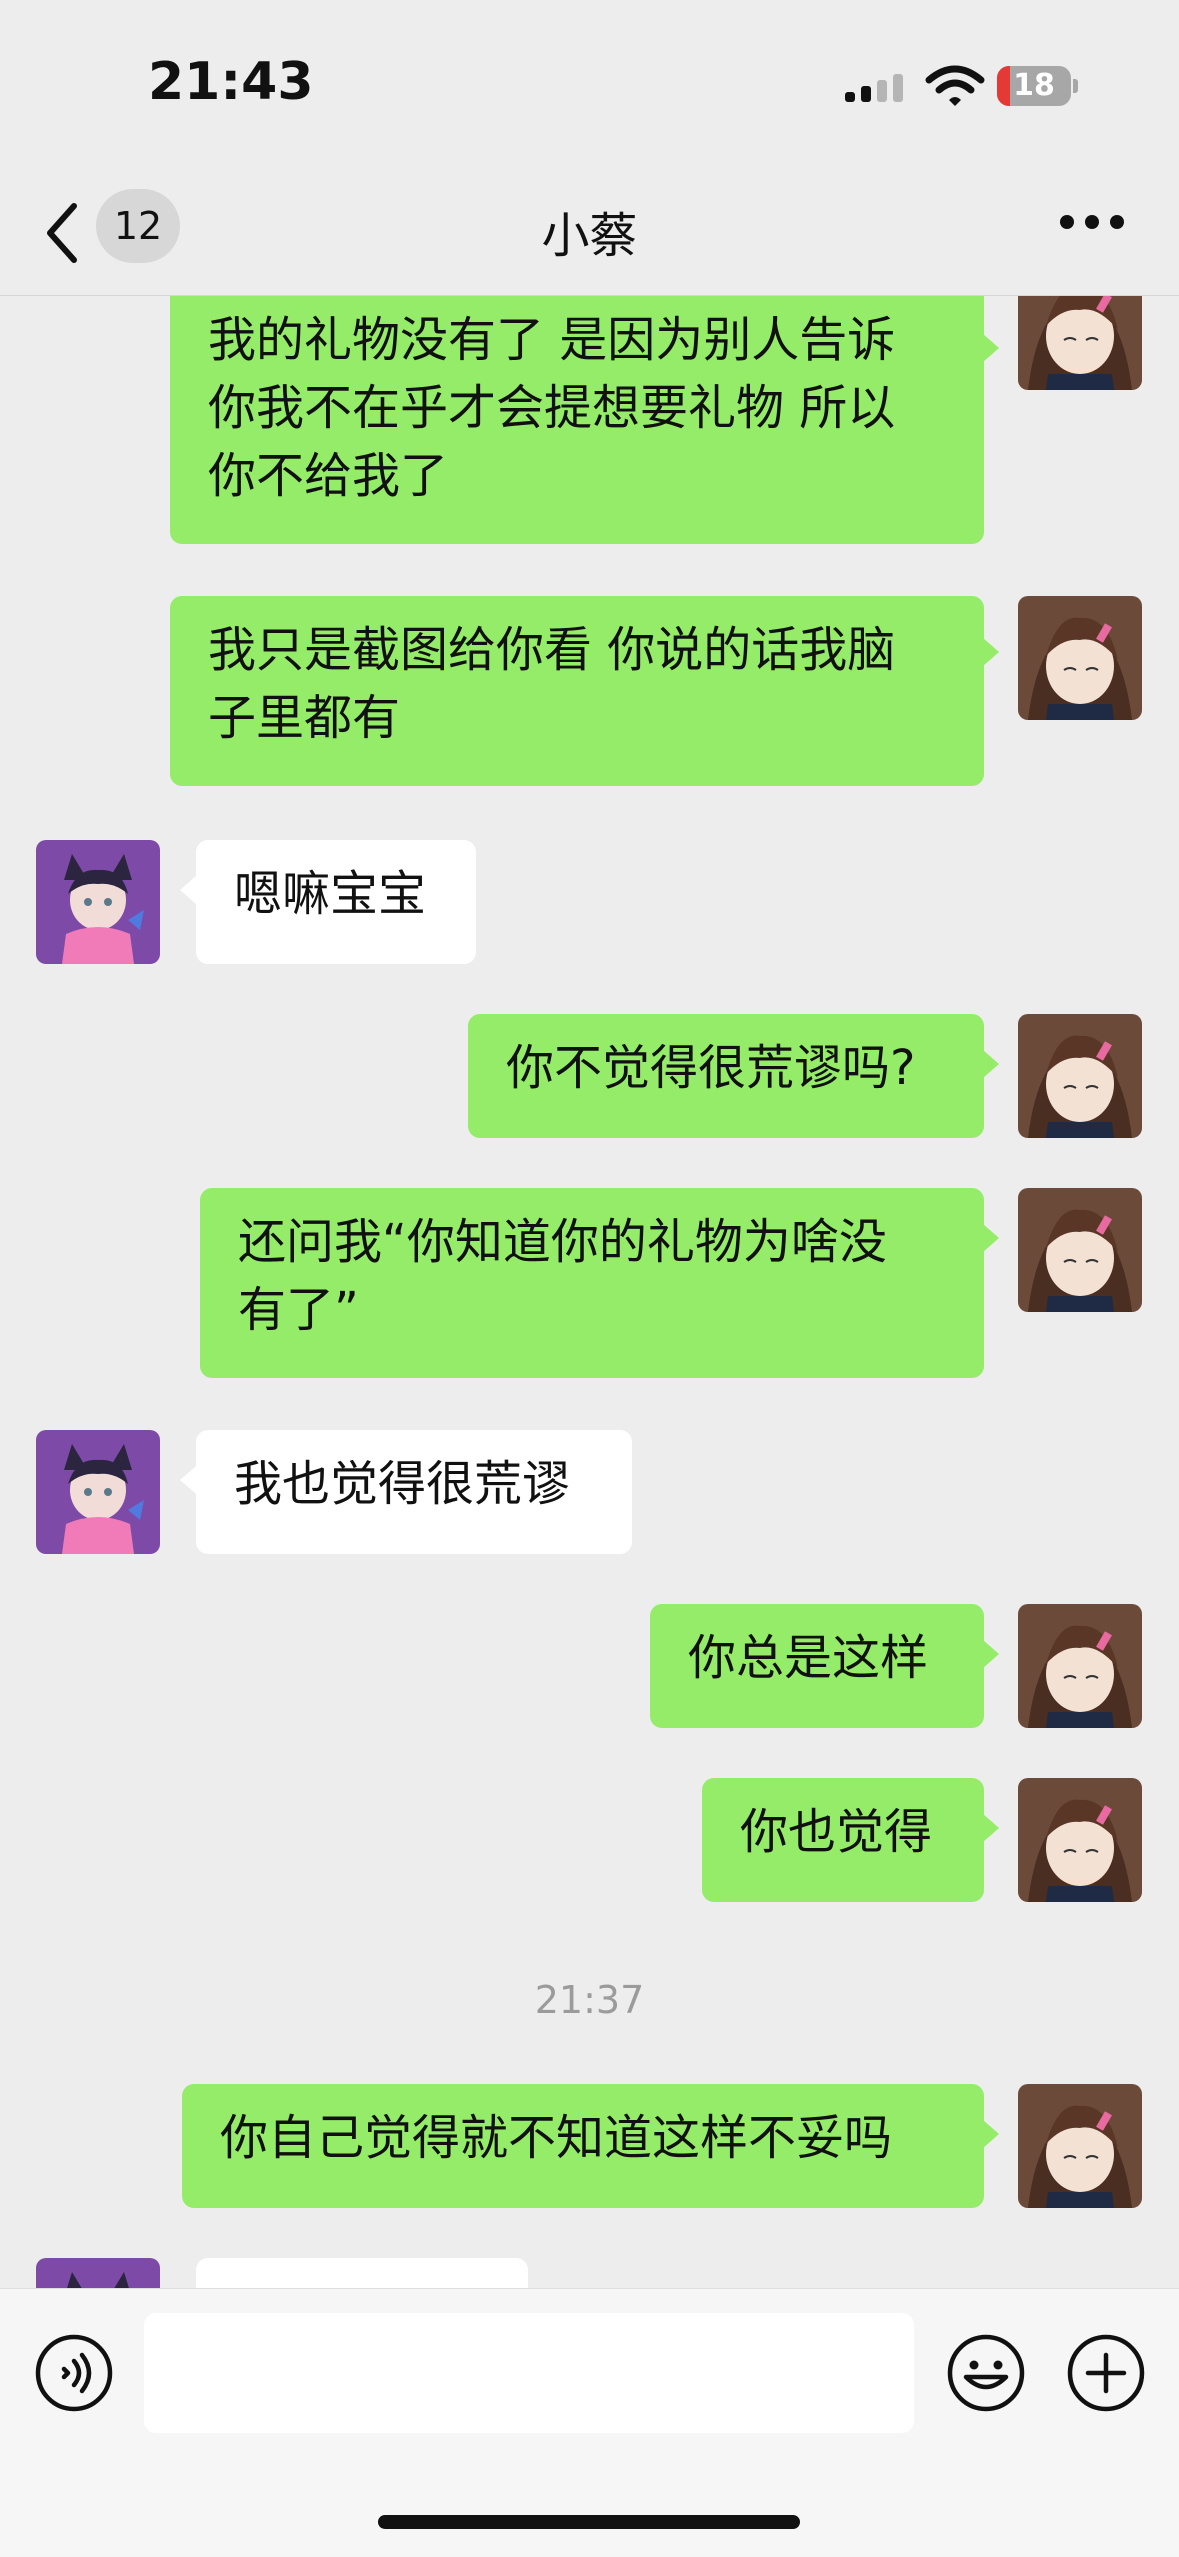  I want to click on message-text-input, so click(529, 2373).